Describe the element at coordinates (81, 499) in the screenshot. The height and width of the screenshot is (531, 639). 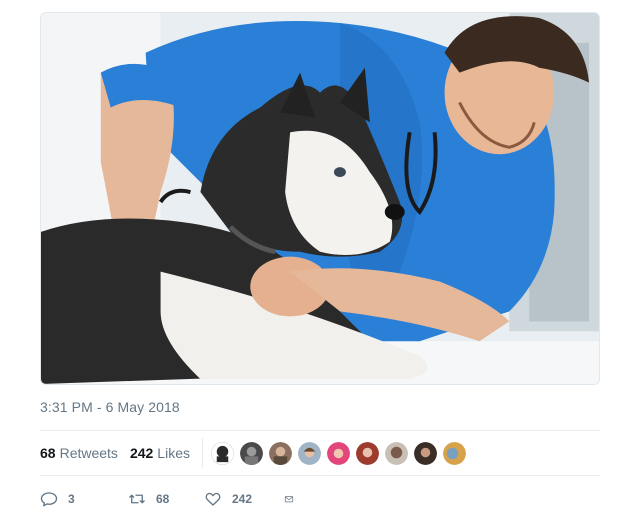
I see `reply-button: 3` at that location.